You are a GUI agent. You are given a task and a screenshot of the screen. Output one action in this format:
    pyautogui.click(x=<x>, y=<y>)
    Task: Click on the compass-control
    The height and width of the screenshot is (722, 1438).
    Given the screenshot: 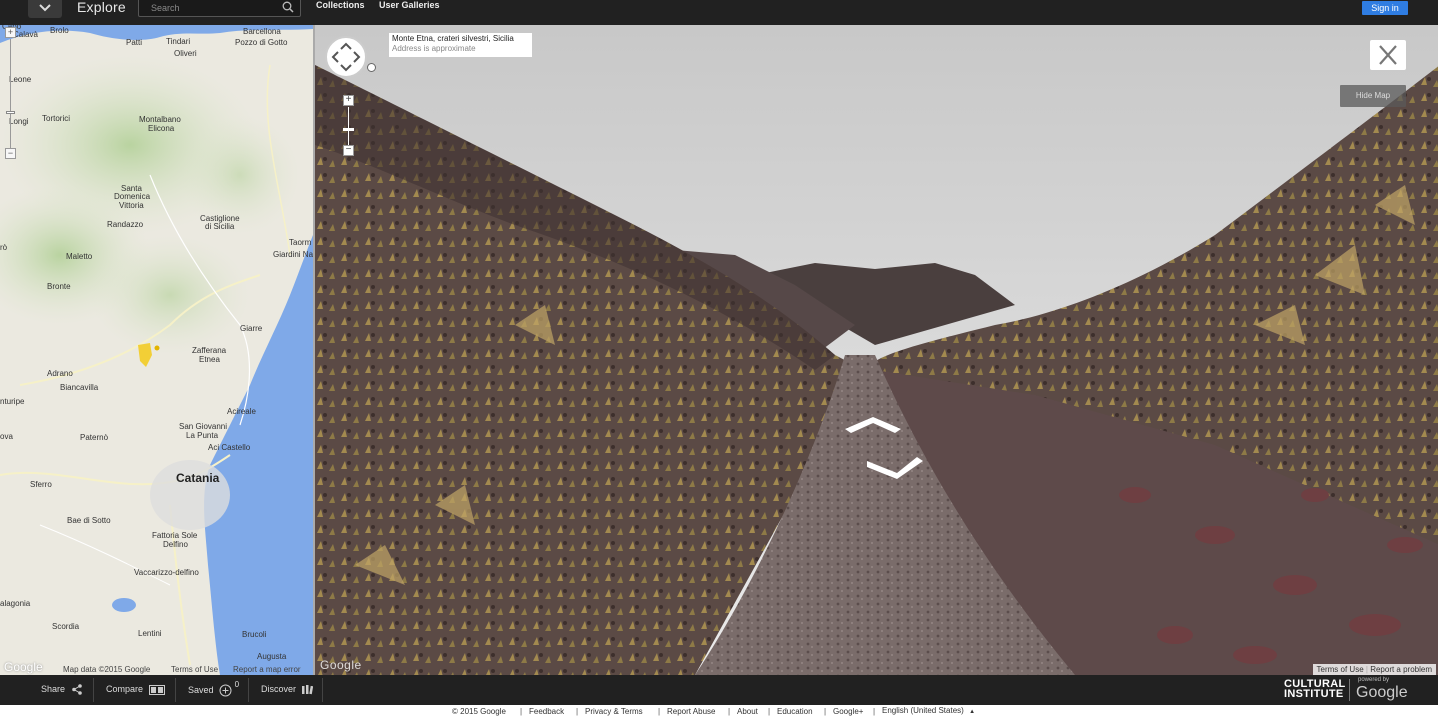 What is the action you would take?
    pyautogui.click(x=346, y=57)
    